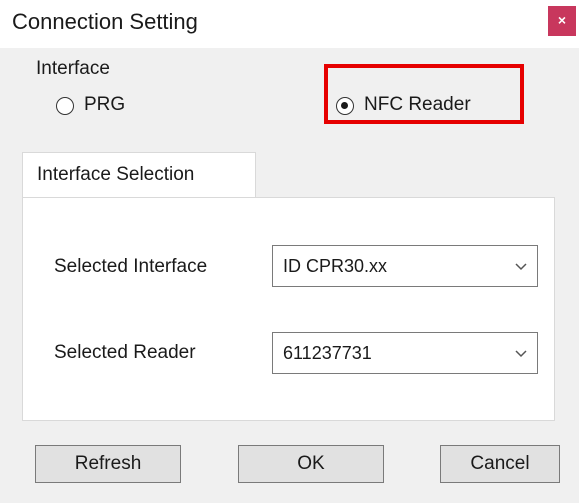 This screenshot has height=503, width=579. Describe the element at coordinates (311, 464) in the screenshot. I see `ok-button: OK` at that location.